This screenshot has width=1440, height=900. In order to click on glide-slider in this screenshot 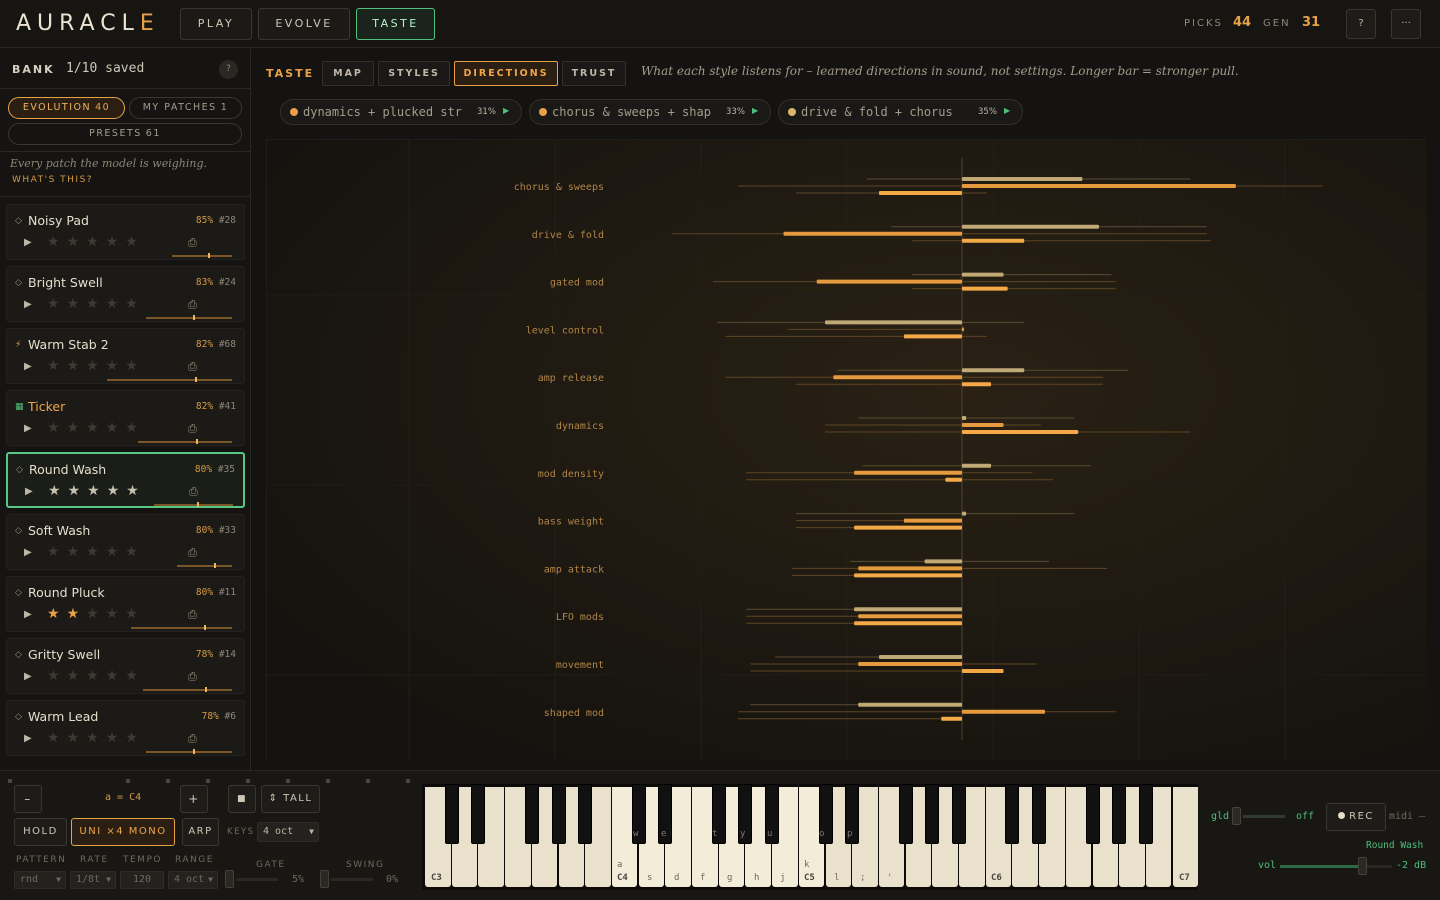, I will do `click(1264, 816)`.